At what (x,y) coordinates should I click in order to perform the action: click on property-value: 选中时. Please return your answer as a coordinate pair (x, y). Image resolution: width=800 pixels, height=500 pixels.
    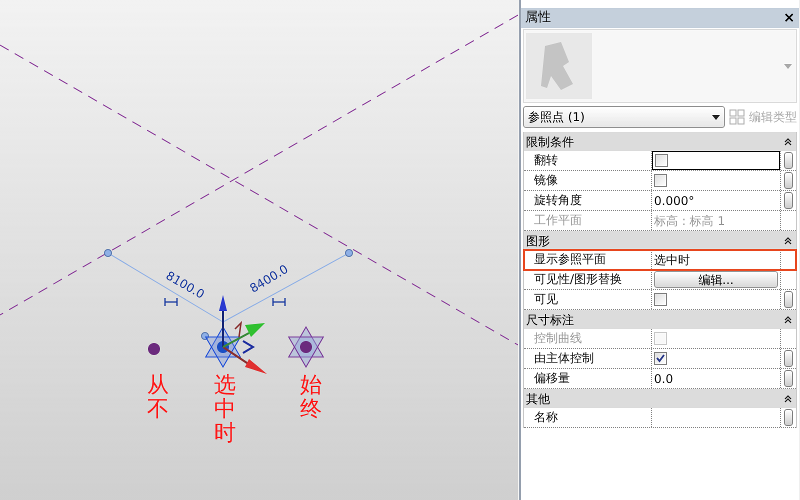
    Looking at the image, I should click on (671, 259).